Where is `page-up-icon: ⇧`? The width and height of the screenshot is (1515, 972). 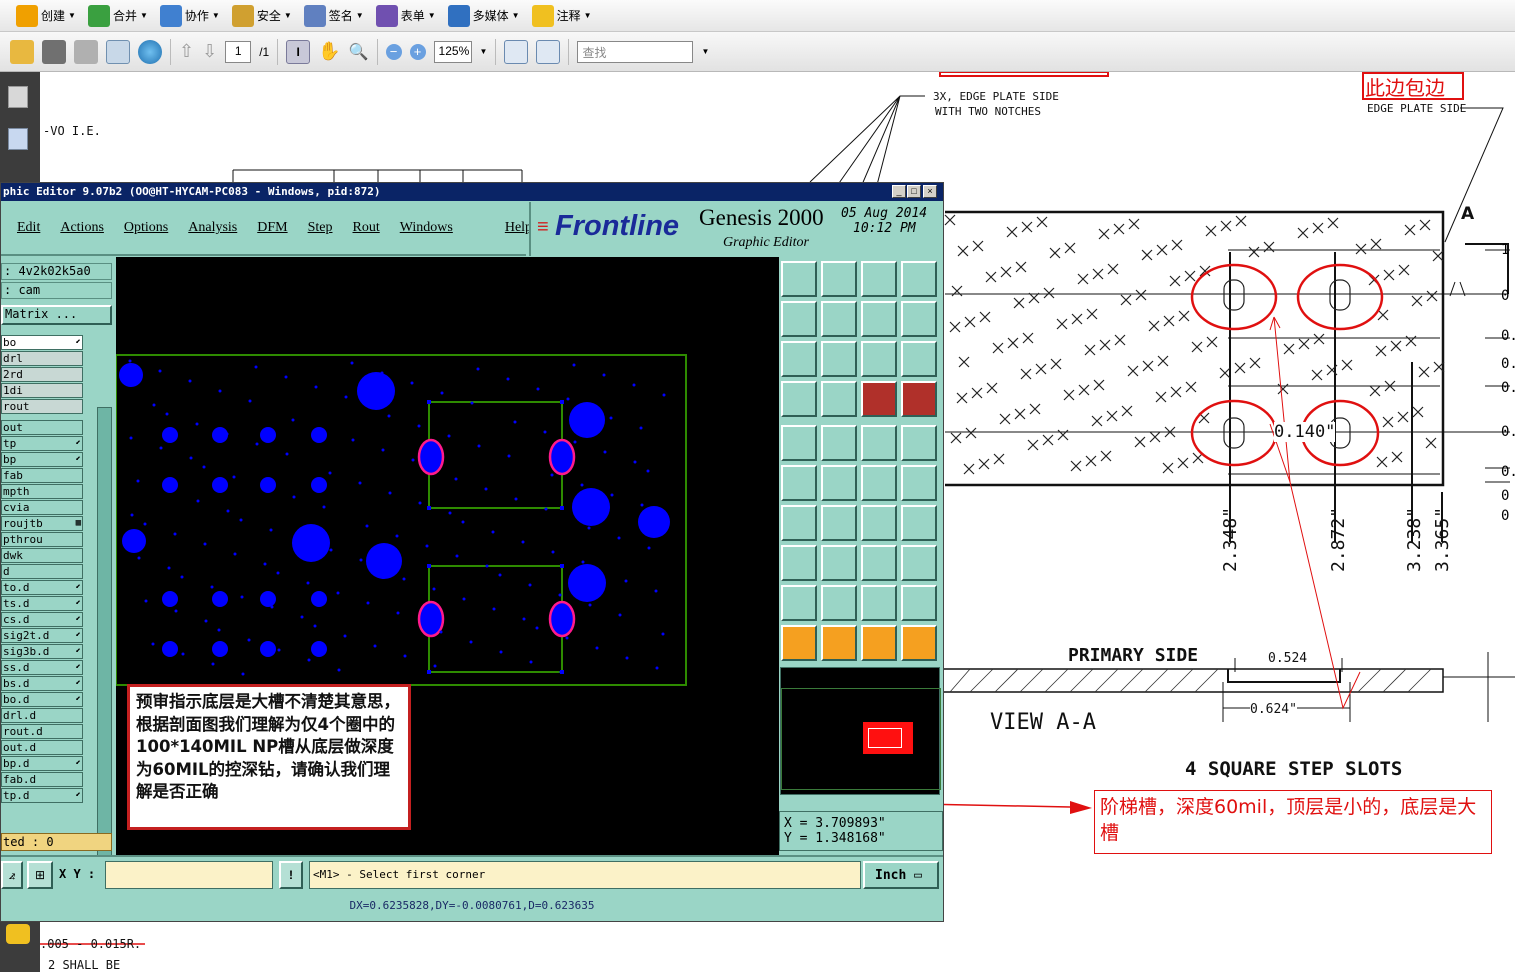
page-up-icon: ⇧ is located at coordinates (186, 51).